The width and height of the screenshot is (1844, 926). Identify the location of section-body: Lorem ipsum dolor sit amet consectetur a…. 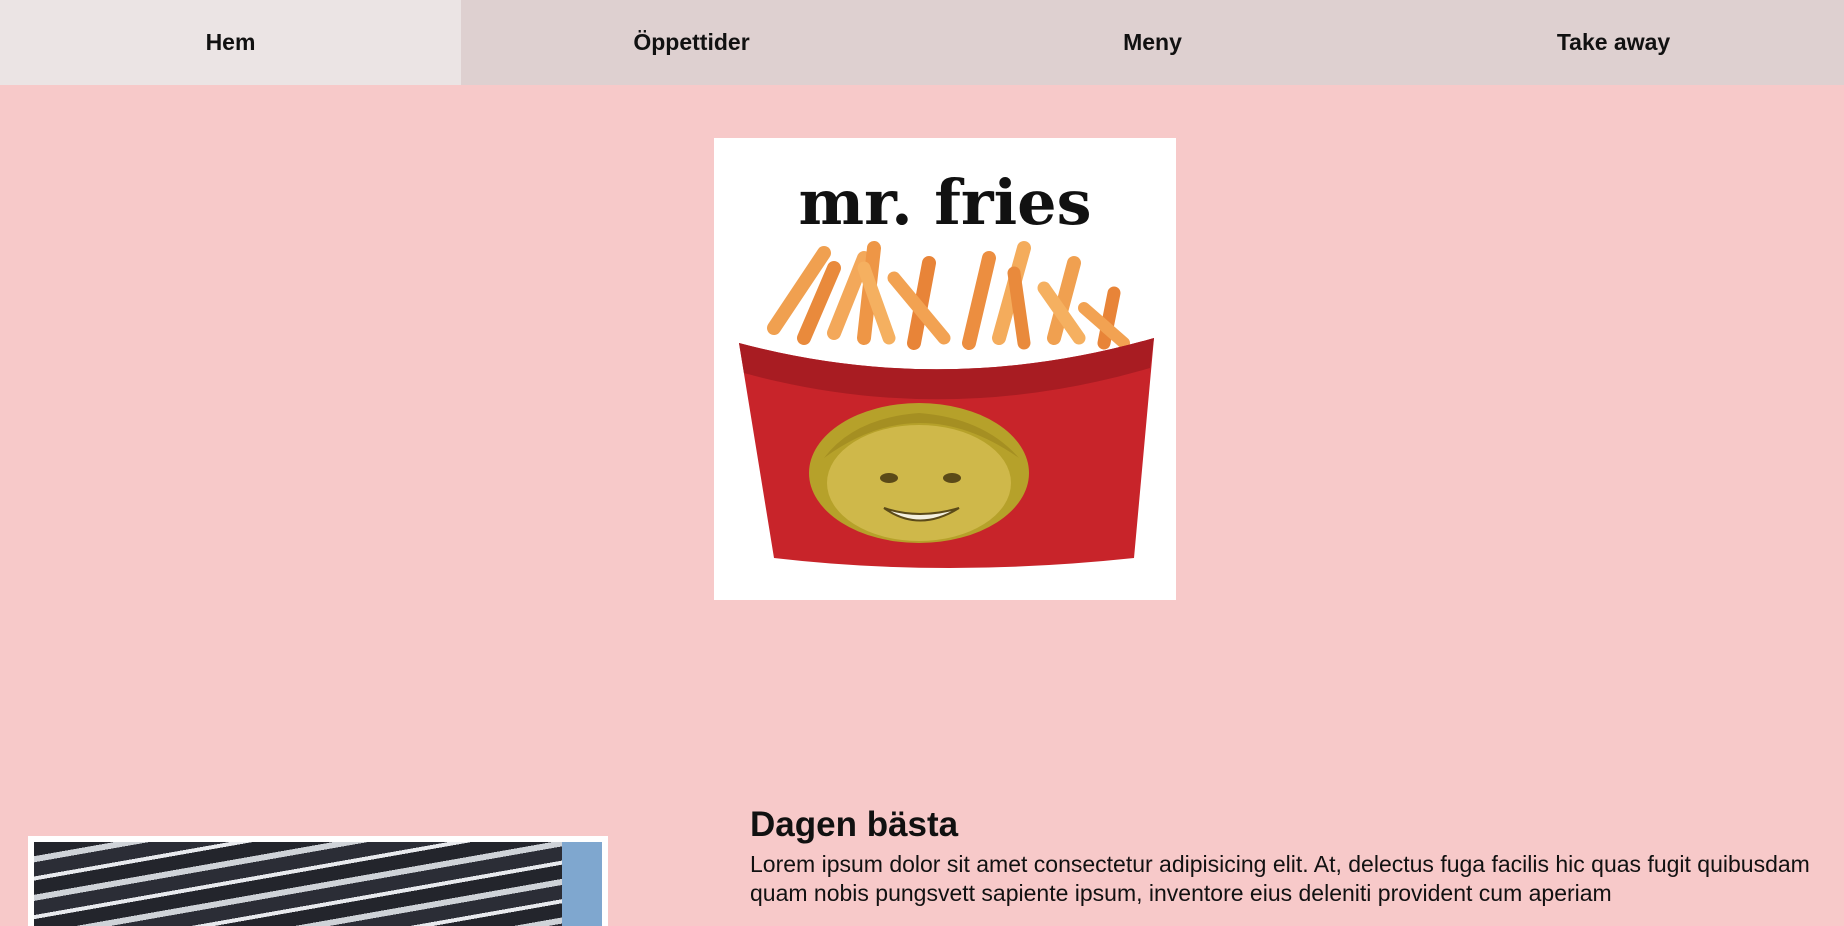
(1280, 878).